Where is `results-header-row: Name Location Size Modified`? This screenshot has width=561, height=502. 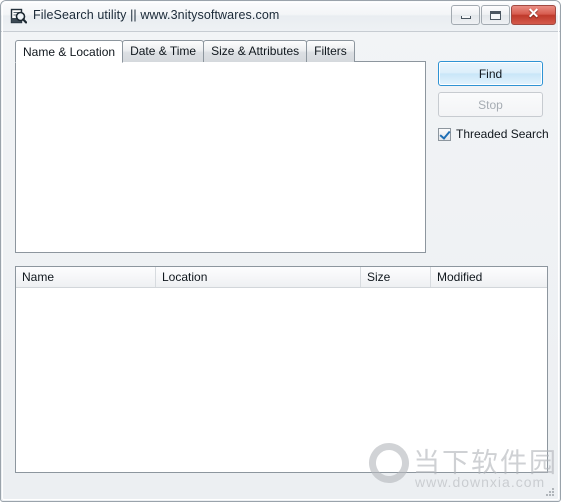 results-header-row: Name Location Size Modified is located at coordinates (281, 277).